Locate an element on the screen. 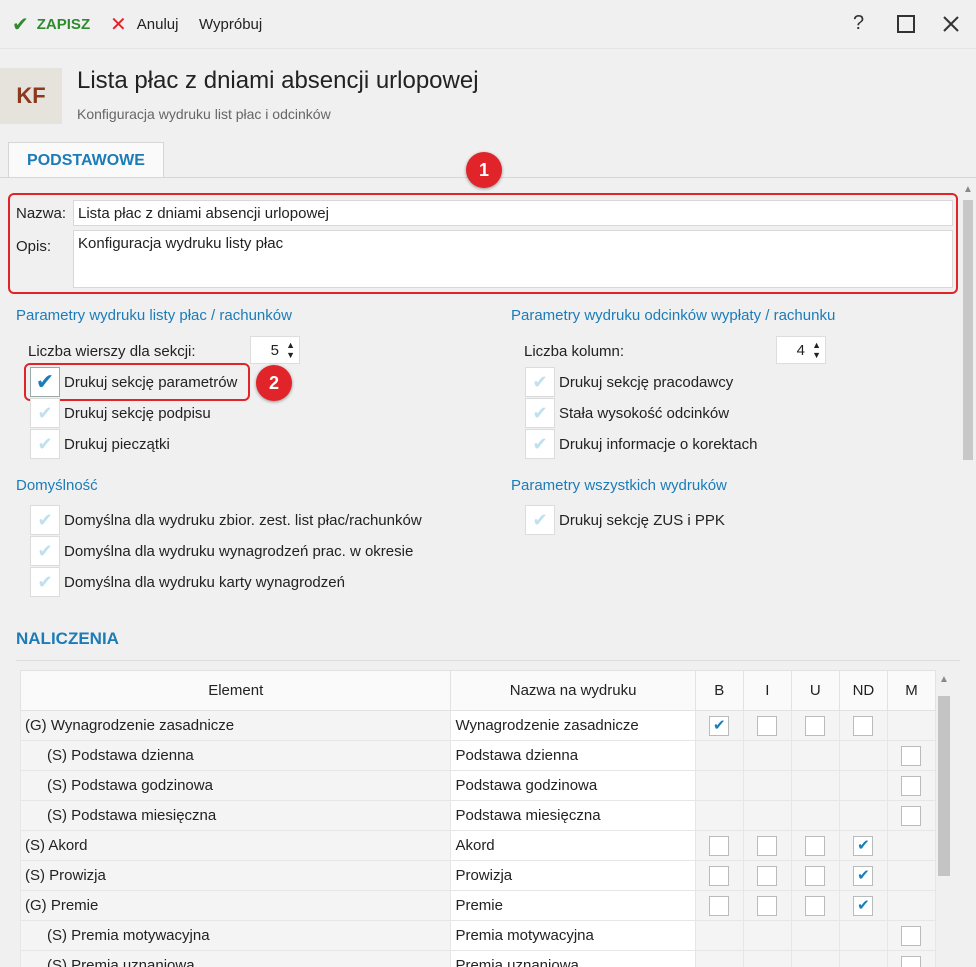 The height and width of the screenshot is (967, 976). table-row: (S) Prowizja Prowizja ✔ is located at coordinates (478, 875).